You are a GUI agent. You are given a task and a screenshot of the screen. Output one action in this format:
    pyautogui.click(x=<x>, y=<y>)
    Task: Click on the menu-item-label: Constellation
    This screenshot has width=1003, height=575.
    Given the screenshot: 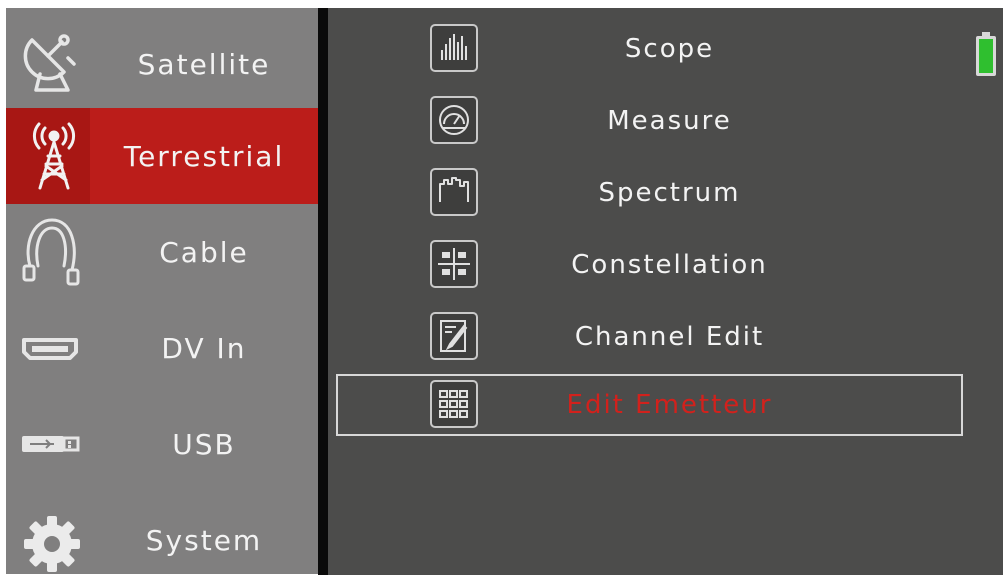 What is the action you would take?
    pyautogui.click(x=669, y=265)
    